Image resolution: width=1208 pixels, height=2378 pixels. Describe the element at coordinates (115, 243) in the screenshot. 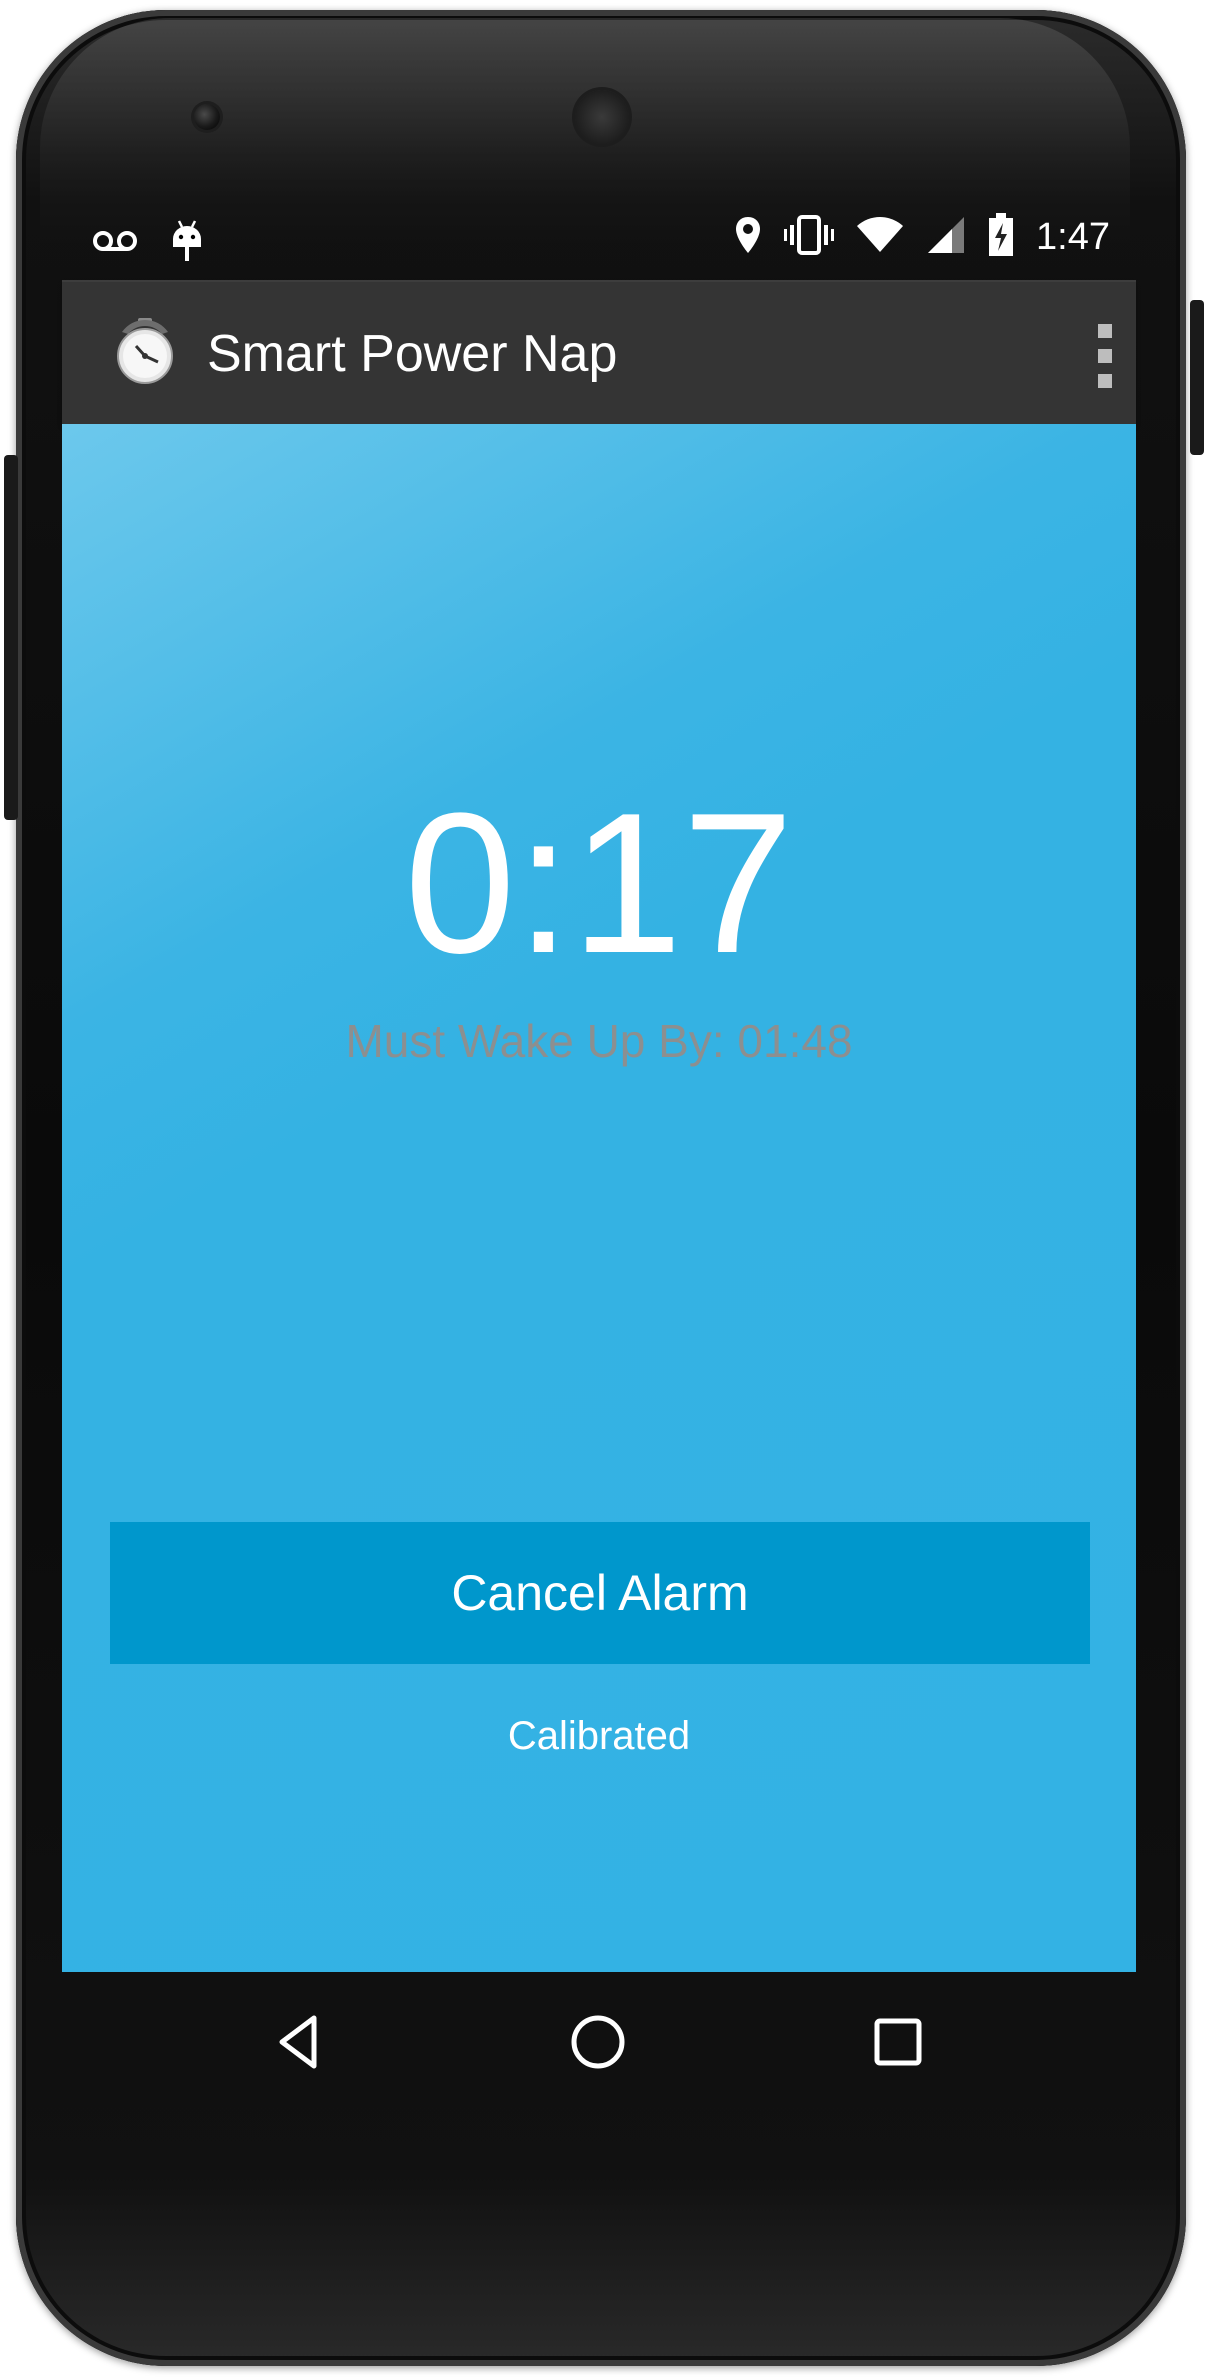

I see `voicemail-icon` at that location.